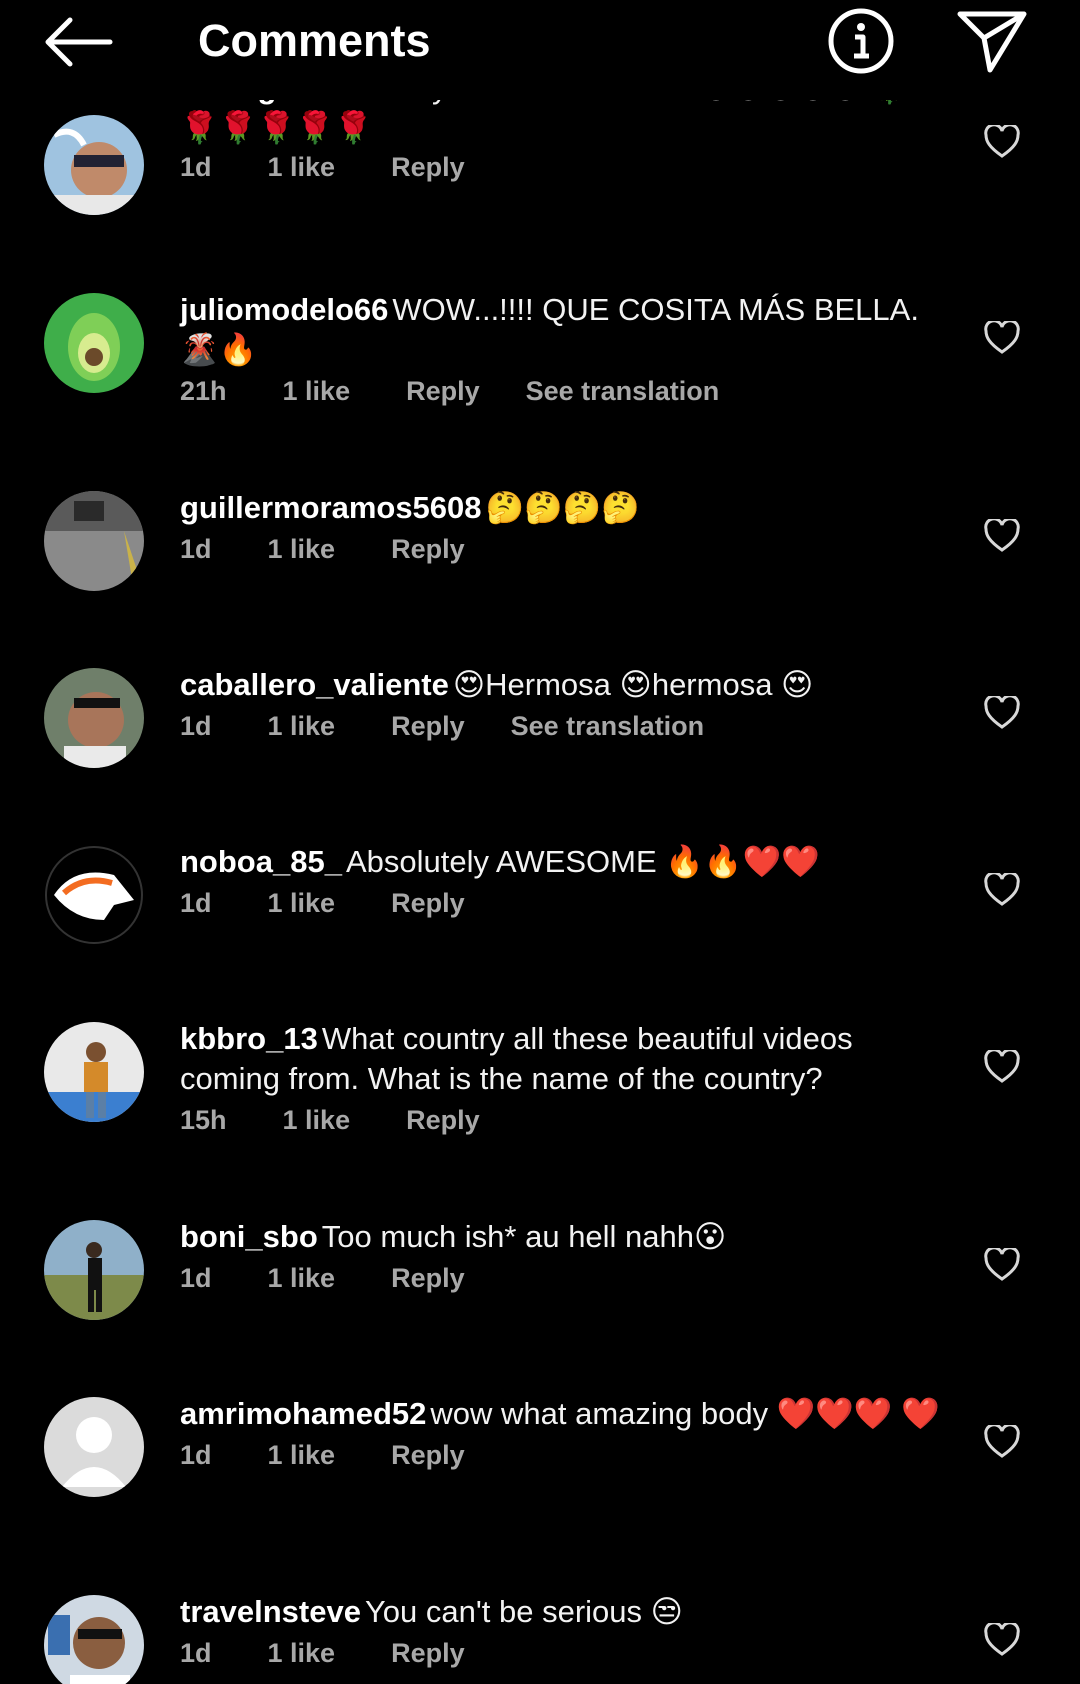  Describe the element at coordinates (540, 50) in the screenshot. I see `top-bar: Comments` at that location.